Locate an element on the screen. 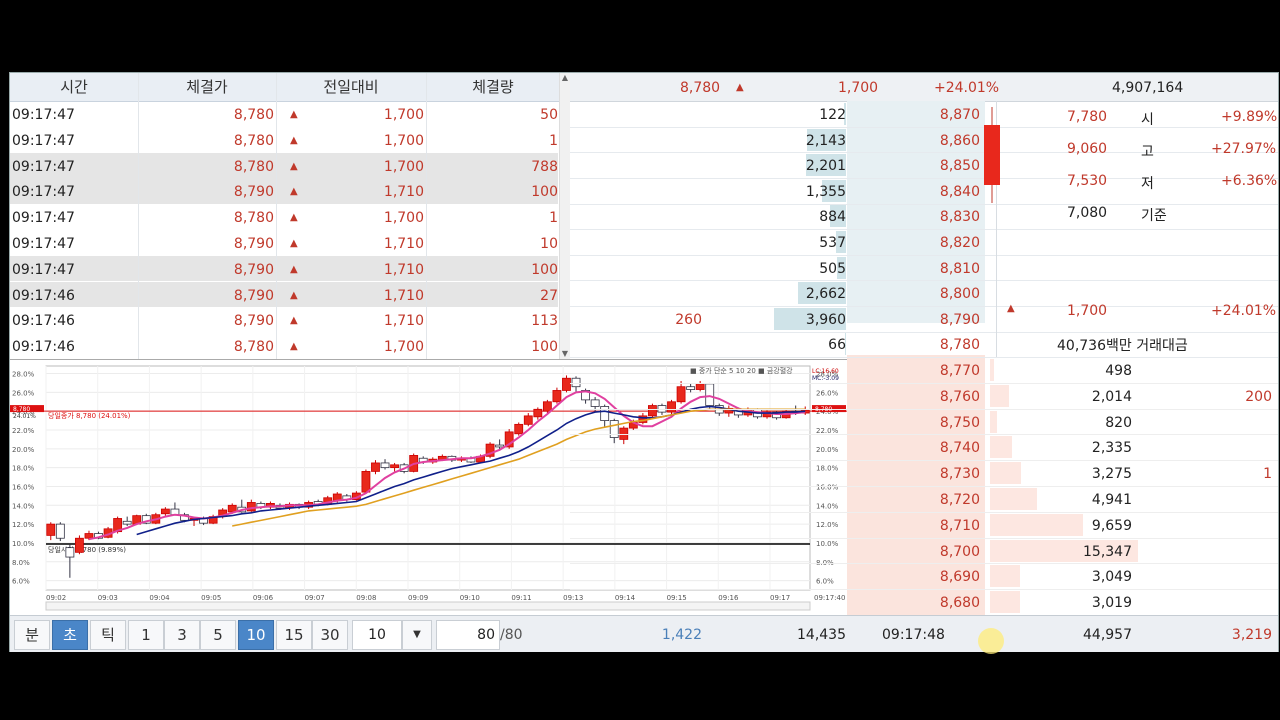 The image size is (1280, 720). ask-quantity: 884 is located at coordinates (832, 217).